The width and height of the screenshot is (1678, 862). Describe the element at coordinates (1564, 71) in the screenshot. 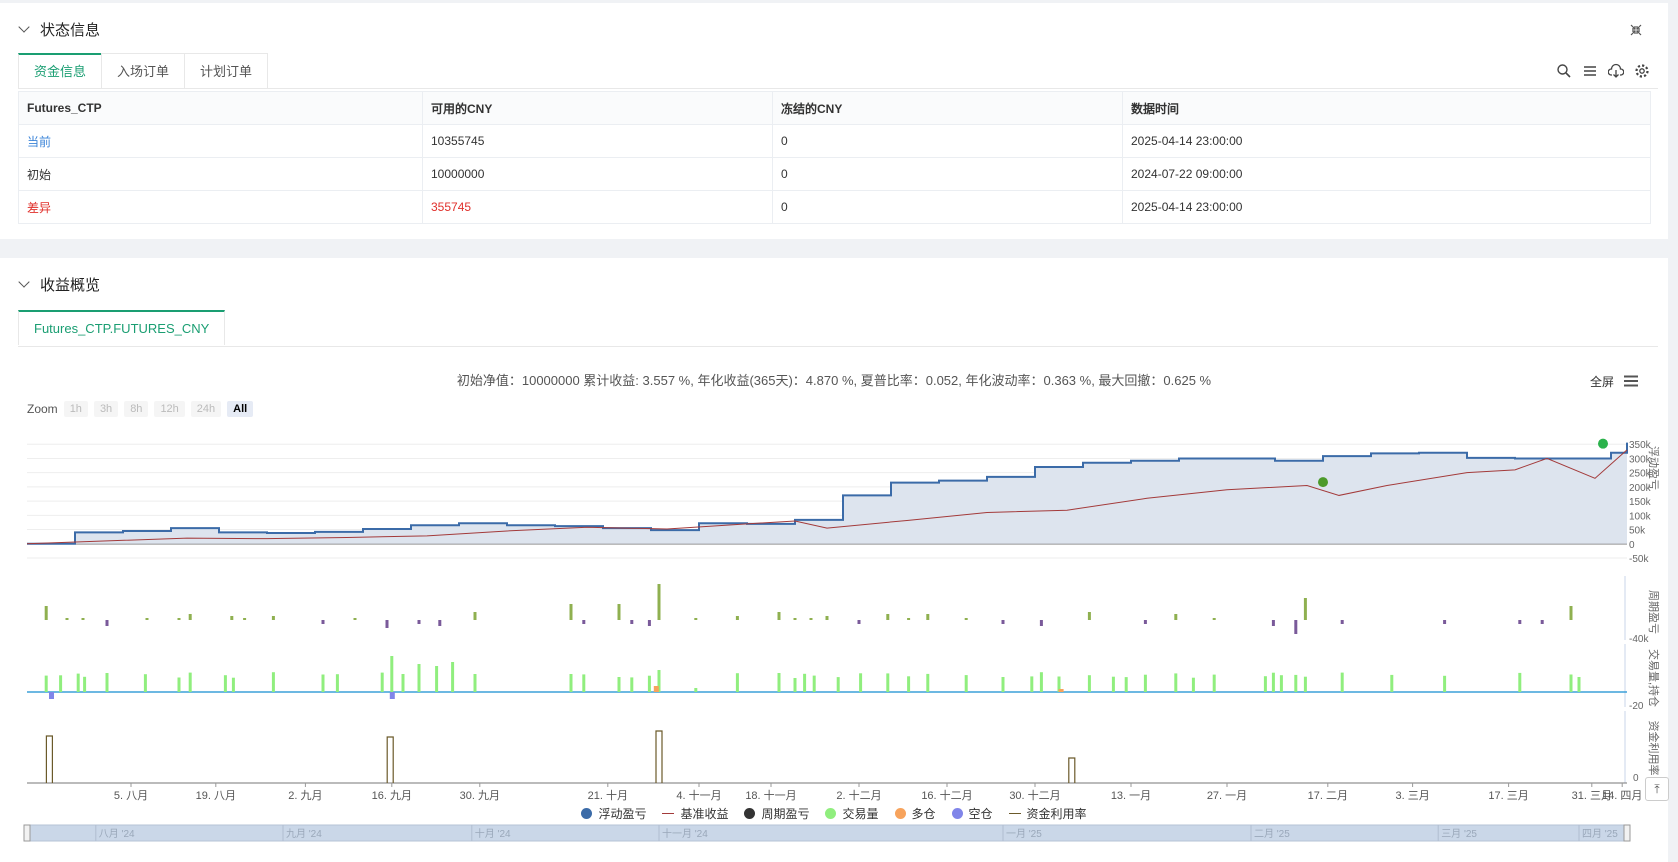

I see `search-icon` at that location.